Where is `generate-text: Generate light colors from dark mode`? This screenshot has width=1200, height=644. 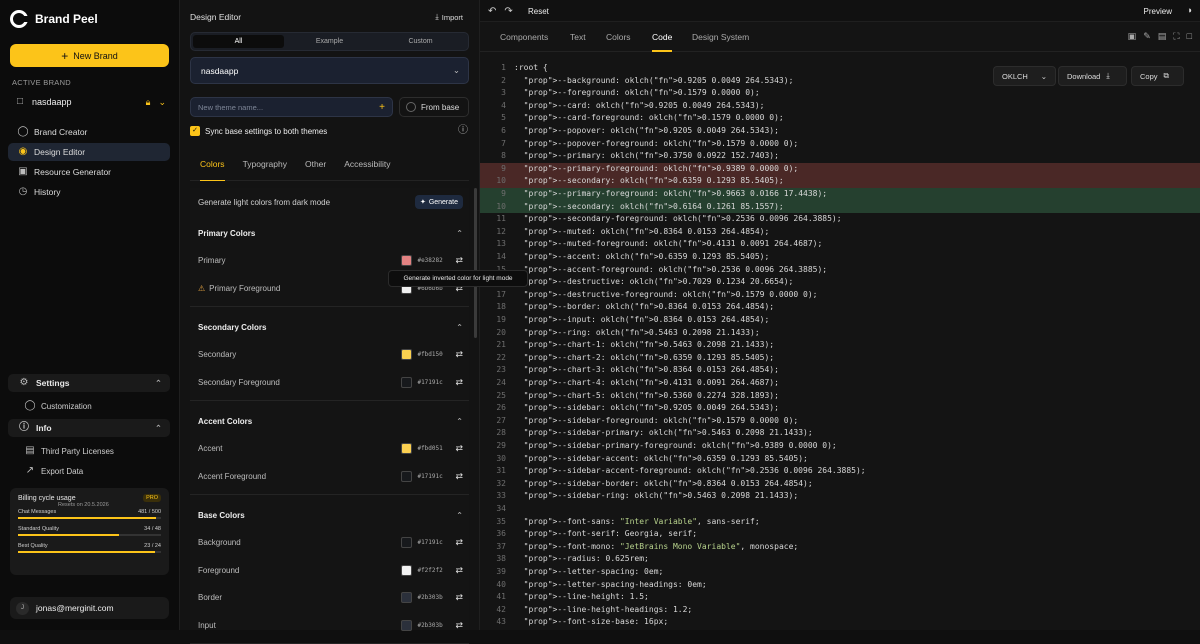
generate-text: Generate light colors from dark mode is located at coordinates (264, 202).